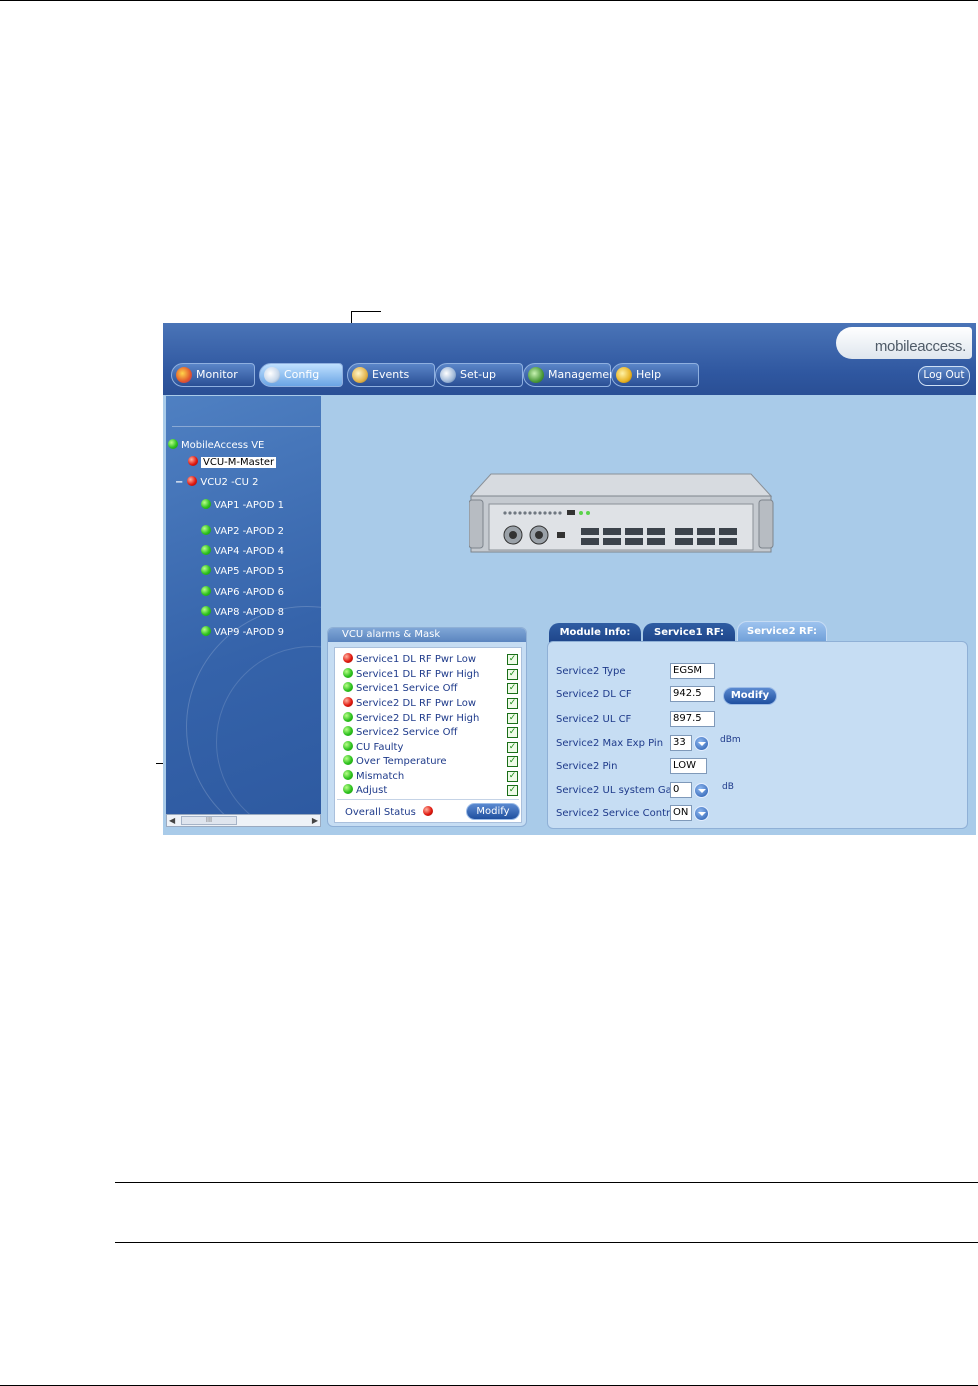 Image resolution: width=978 pixels, height=1386 pixels. What do you see at coordinates (427, 635) in the screenshot?
I see `alarms-panel-title: VCU alarms & Mask` at bounding box center [427, 635].